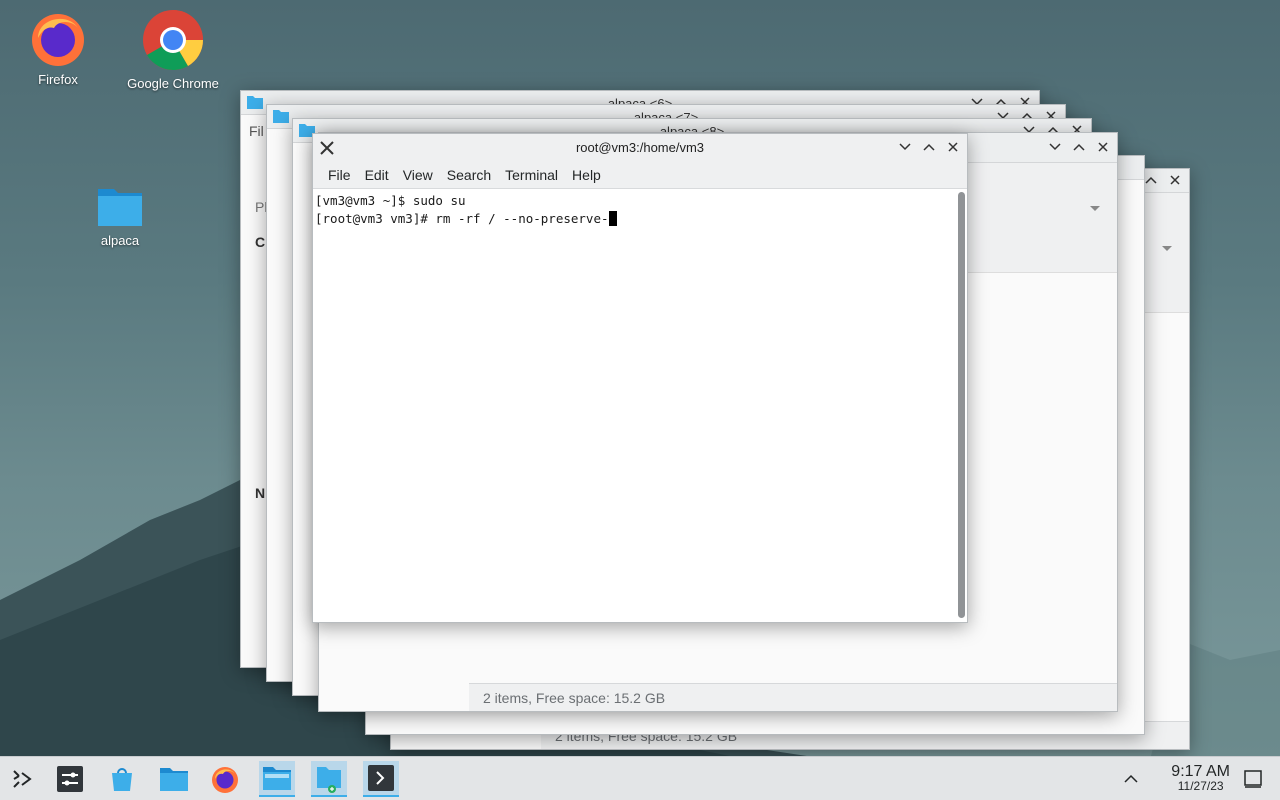 The image size is (1280, 800). Describe the element at coordinates (173, 40) in the screenshot. I see `chrome-icon` at that location.